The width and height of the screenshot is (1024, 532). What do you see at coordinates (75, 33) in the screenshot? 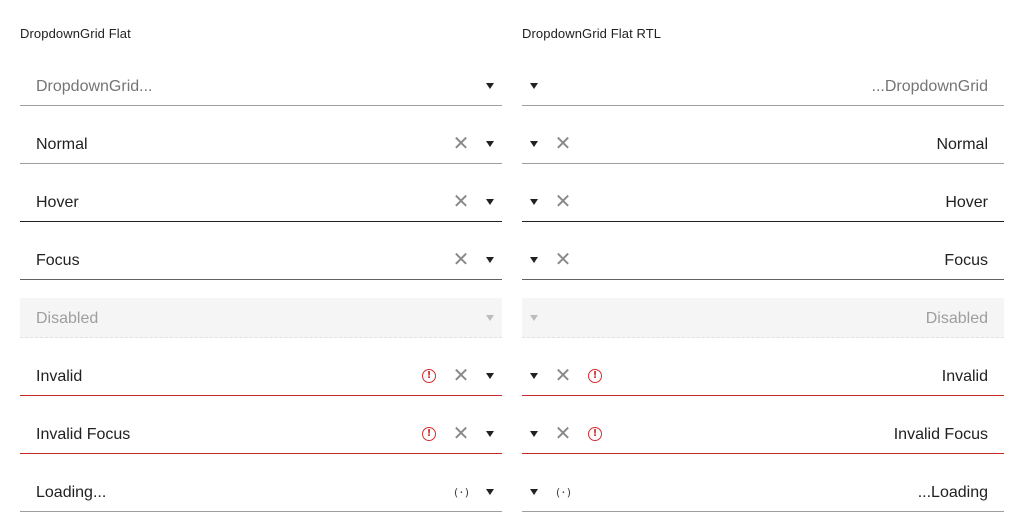
I see `column-title: DropdownGrid Flat` at bounding box center [75, 33].